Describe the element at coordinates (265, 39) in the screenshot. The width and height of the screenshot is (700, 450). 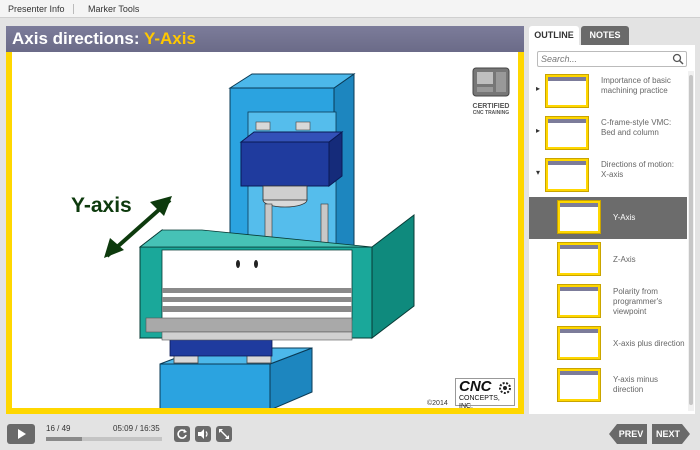
I see `slide-title-bar: Axis directions: Y-Axis` at that location.